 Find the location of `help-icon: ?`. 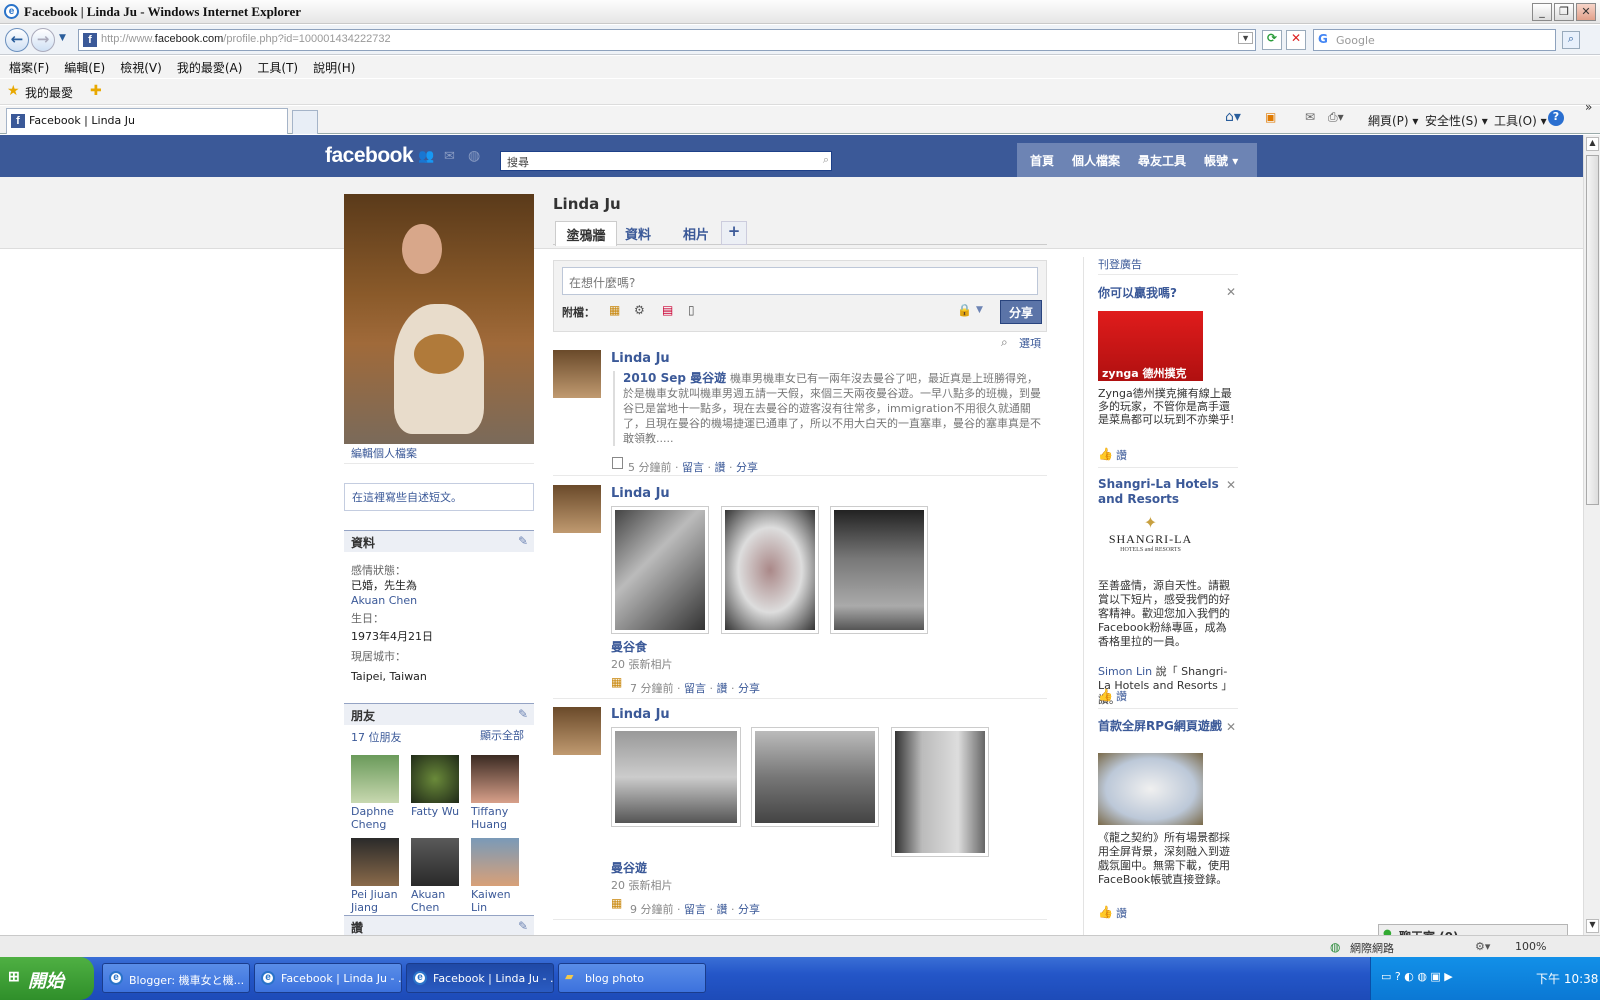

help-icon: ? is located at coordinates (1556, 118).